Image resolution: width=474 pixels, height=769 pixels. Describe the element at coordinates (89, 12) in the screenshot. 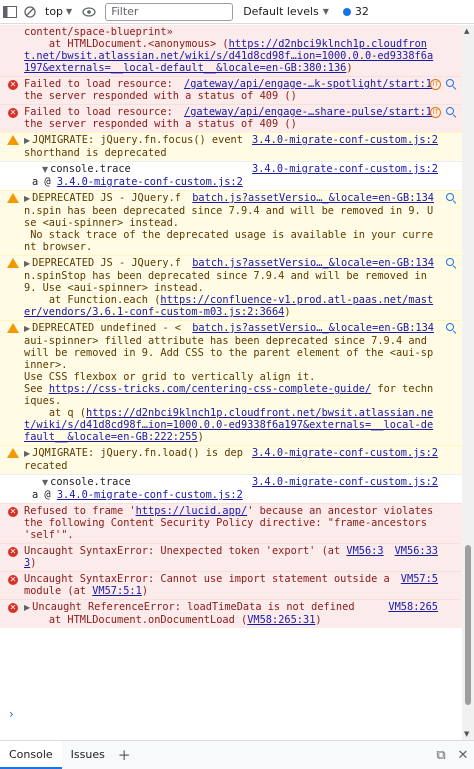

I see `eye-icon` at that location.